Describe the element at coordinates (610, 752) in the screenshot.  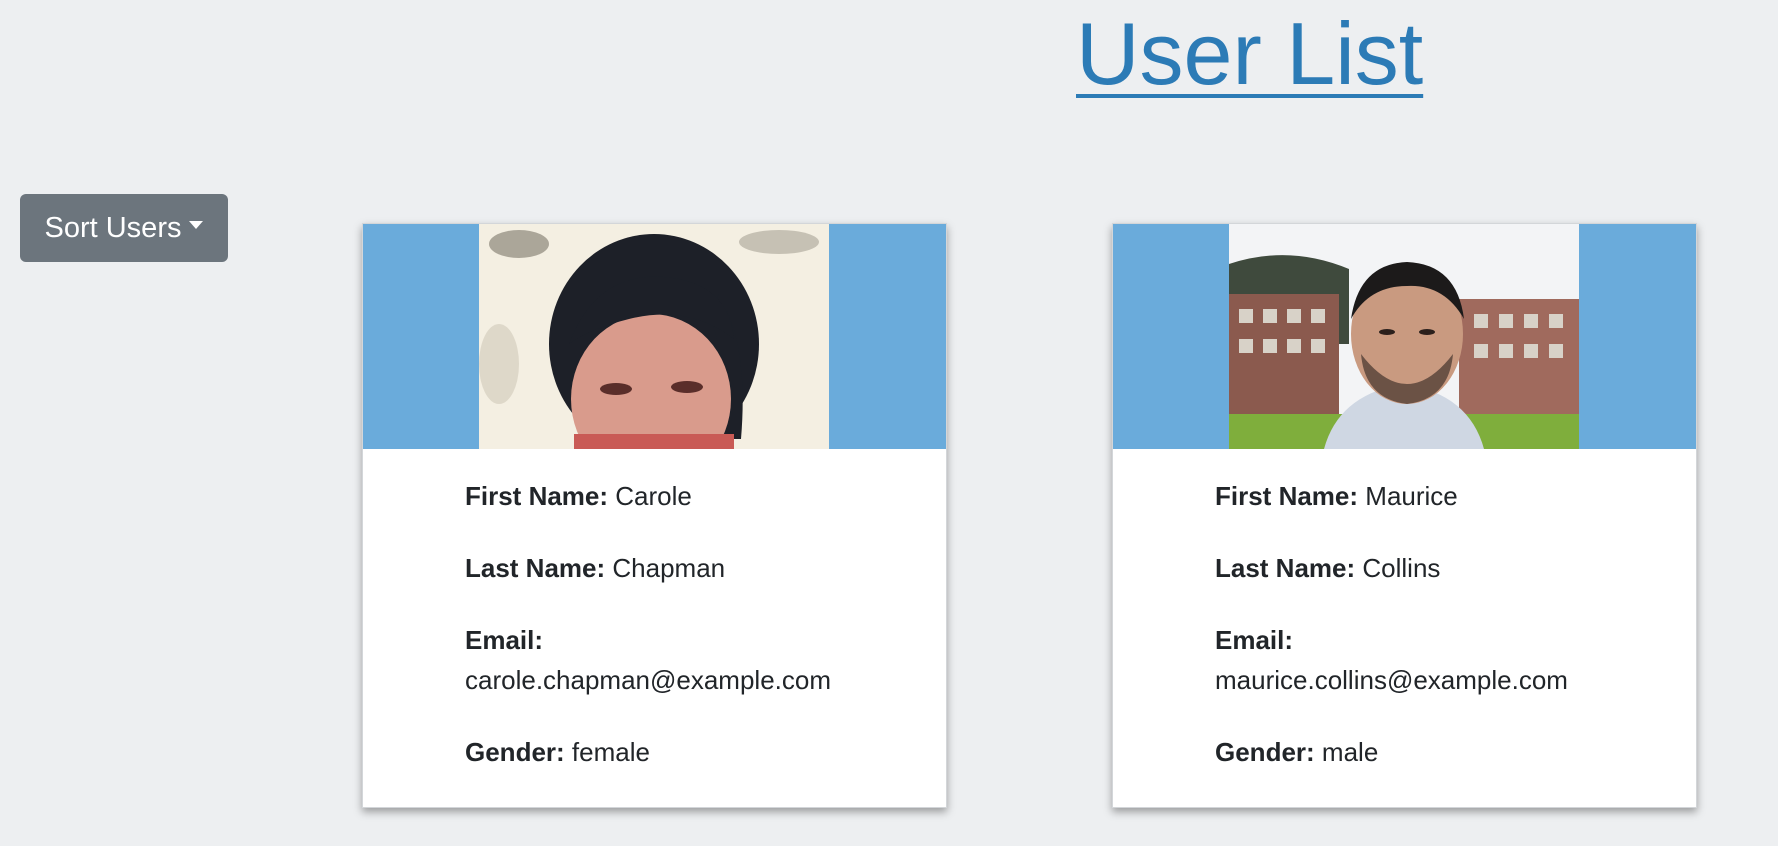
I see `gender-value: female` at that location.